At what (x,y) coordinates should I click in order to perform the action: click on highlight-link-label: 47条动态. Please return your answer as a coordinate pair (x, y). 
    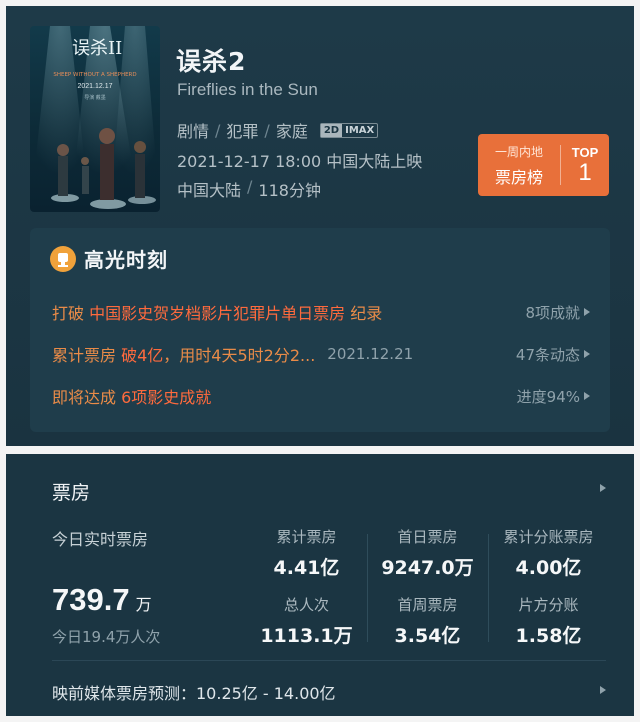
    Looking at the image, I should click on (547, 354).